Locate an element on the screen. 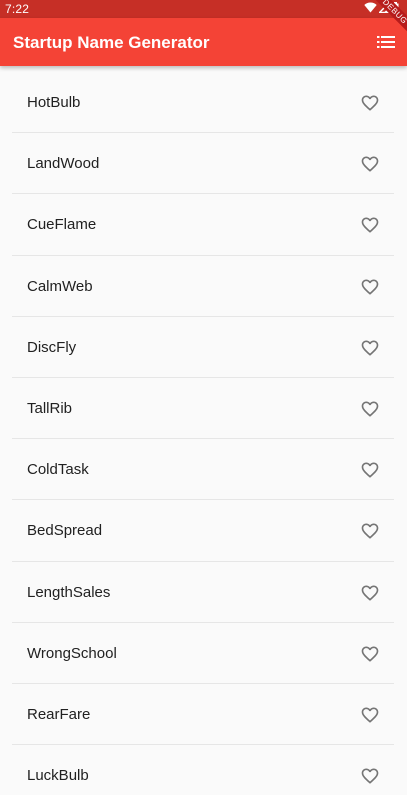  startup-name-label: RearFare is located at coordinates (59, 714).